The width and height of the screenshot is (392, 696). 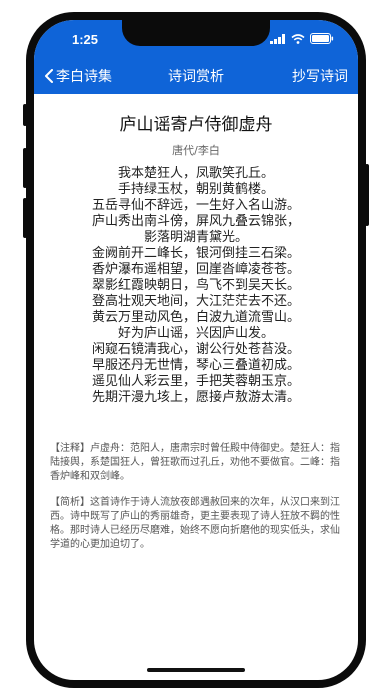 I want to click on poem-line: 黄云万里动风色，白波九道流雪山。, so click(x=195, y=317).